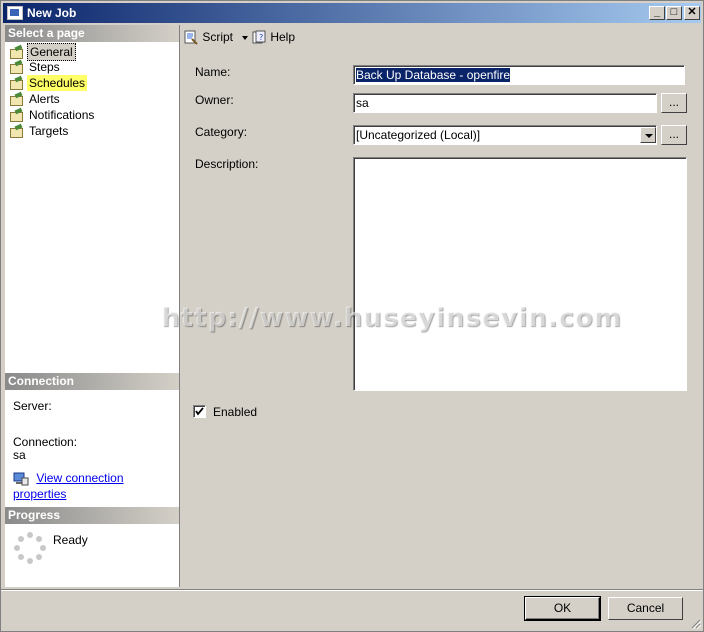 This screenshot has width=704, height=632. Describe the element at coordinates (235, 412) in the screenshot. I see `enabled-label: Enabled` at that location.